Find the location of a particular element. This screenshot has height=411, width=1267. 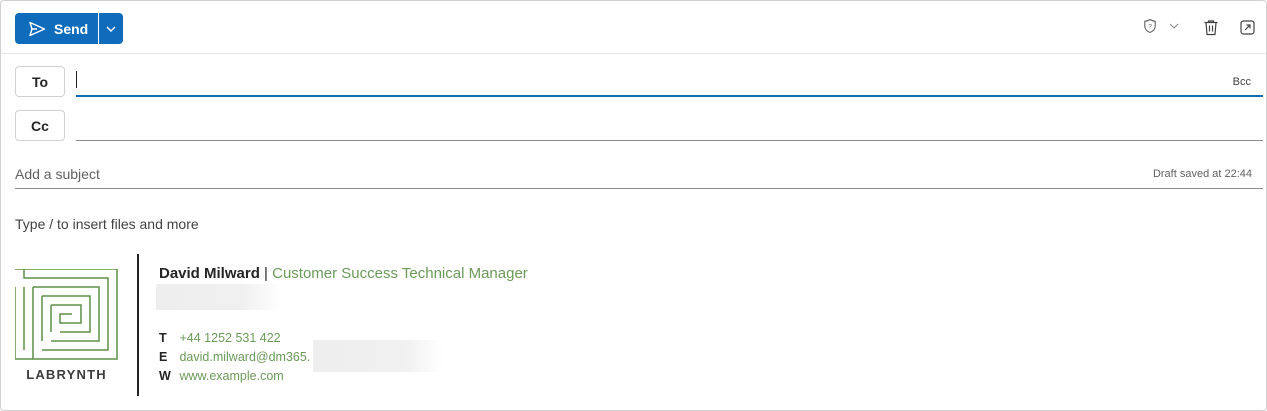

logo-wordmark: LABRYNTH is located at coordinates (66, 374).